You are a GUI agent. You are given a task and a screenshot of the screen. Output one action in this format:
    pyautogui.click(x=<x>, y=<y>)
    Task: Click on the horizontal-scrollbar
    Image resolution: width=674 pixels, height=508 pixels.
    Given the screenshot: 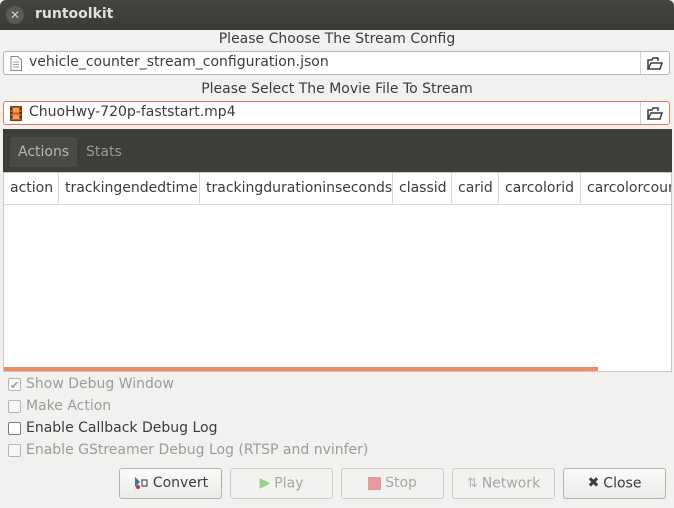 What is the action you would take?
    pyautogui.click(x=301, y=369)
    